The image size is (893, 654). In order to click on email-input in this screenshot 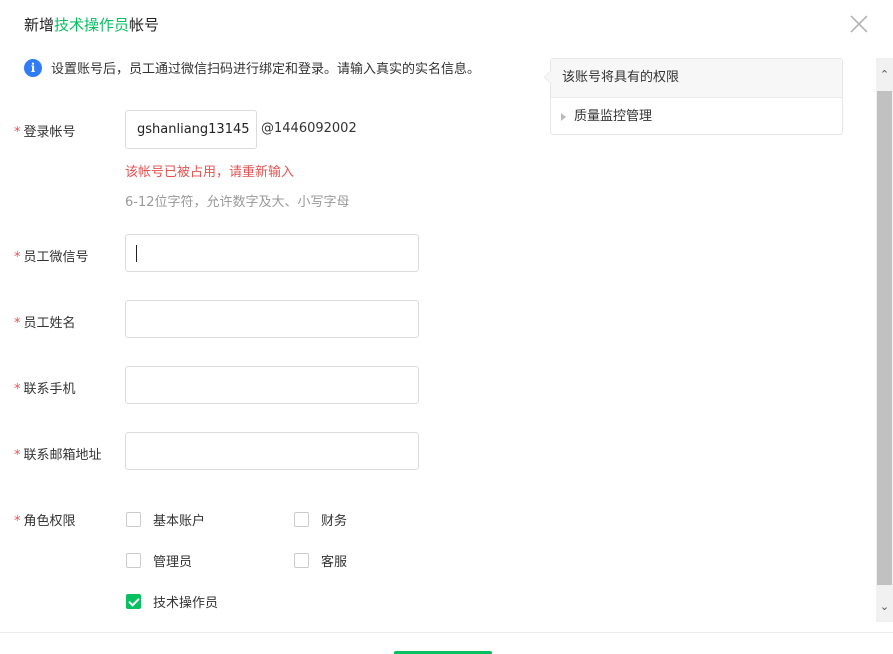, I will do `click(272, 451)`.